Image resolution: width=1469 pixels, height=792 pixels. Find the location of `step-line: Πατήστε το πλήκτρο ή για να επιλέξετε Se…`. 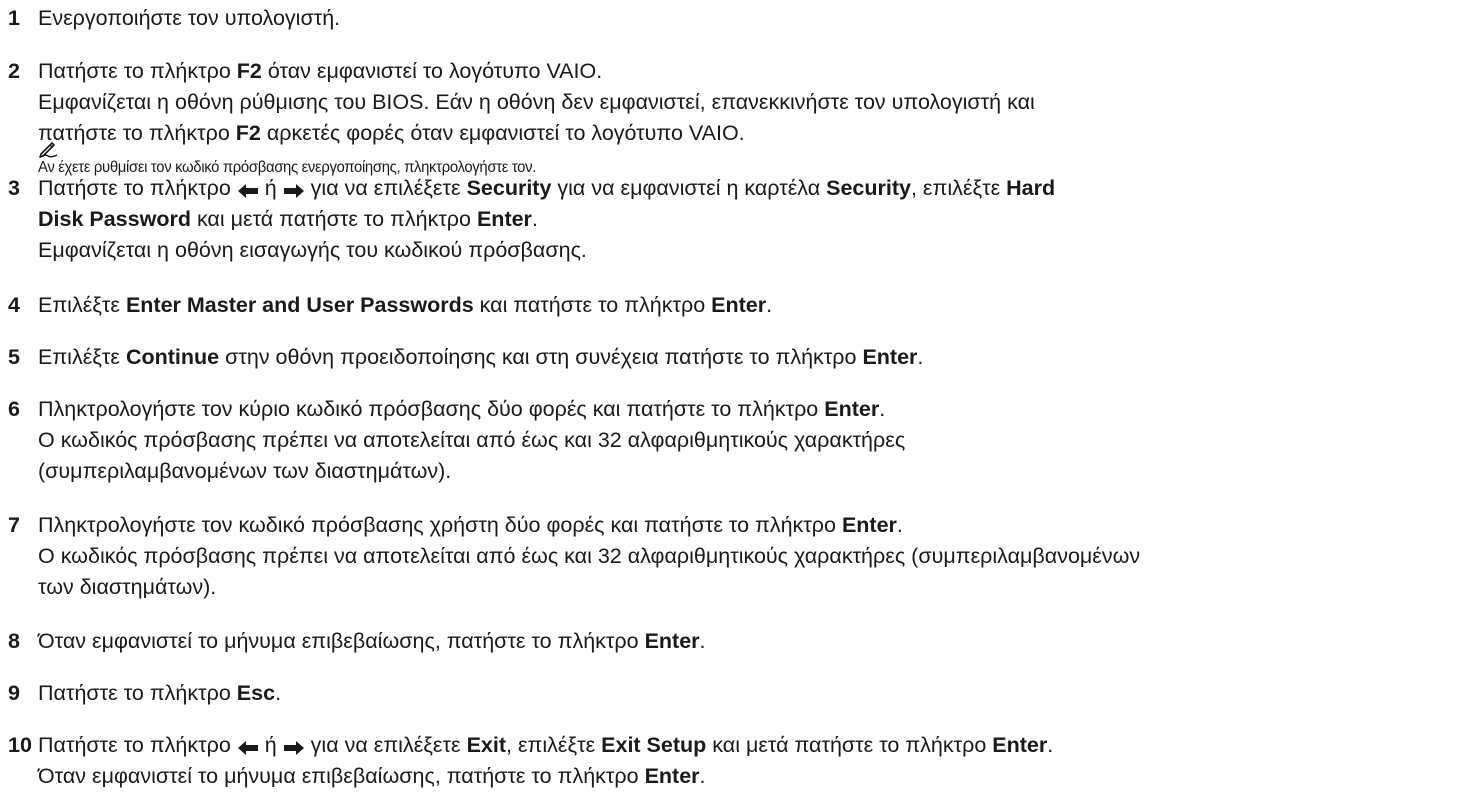

step-line: Πατήστε το πλήκτρο ή για να επιλέξετε Se… is located at coordinates (750, 188).